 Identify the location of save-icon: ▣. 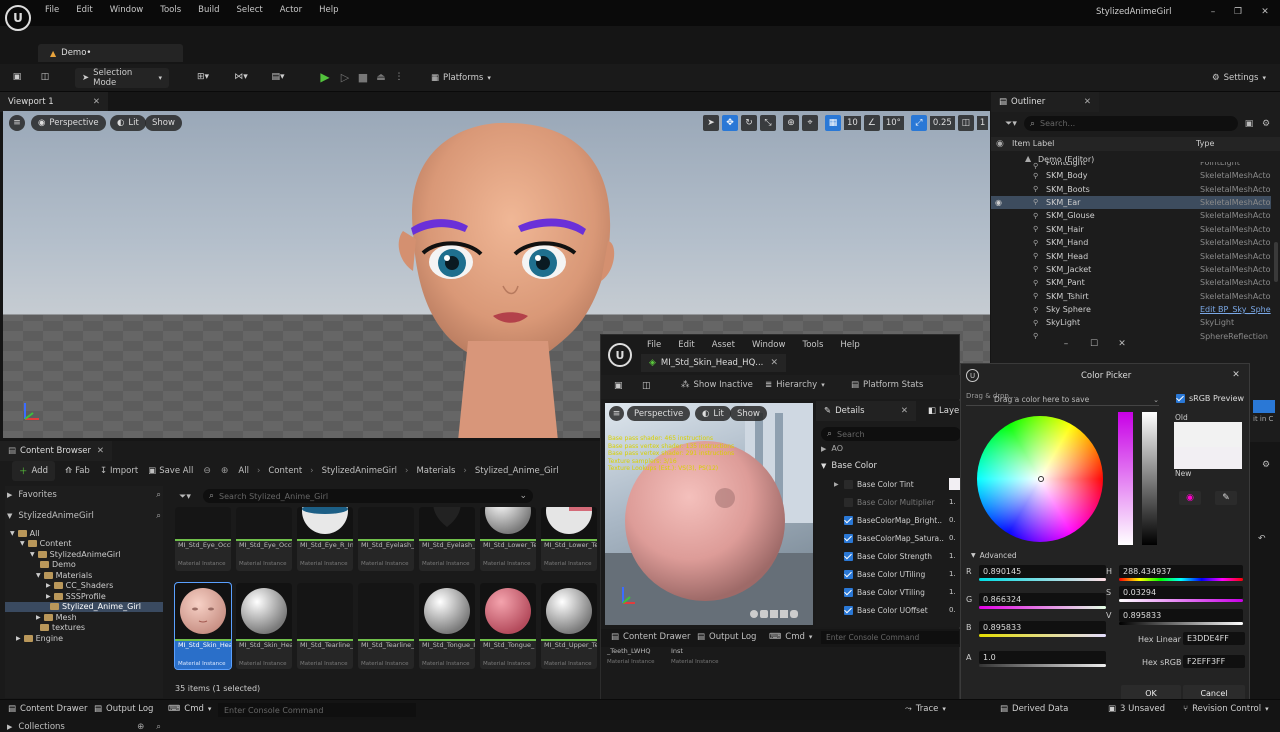
(17, 77).